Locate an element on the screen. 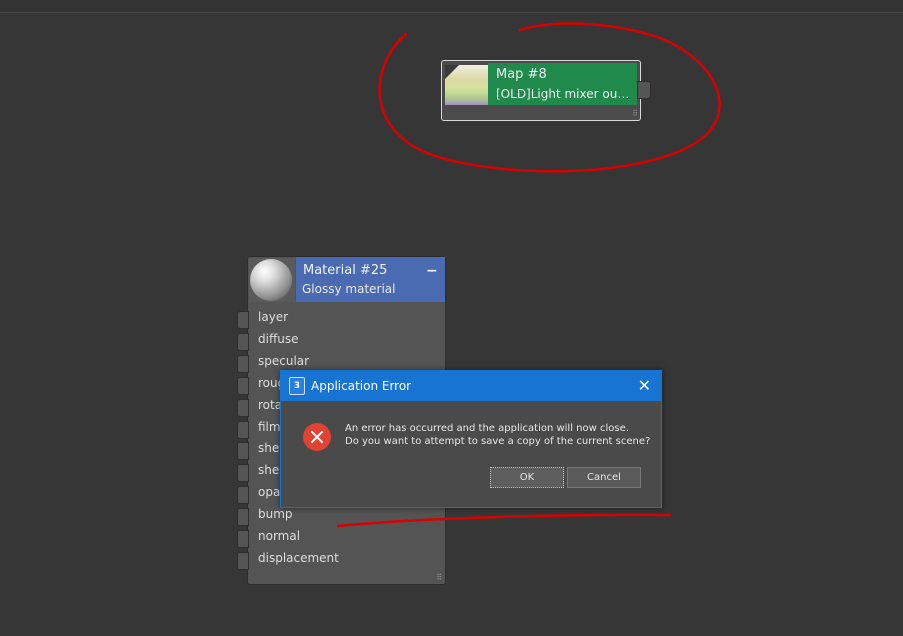 The image size is (903, 636). annotation-underline is located at coordinates (504, 520).